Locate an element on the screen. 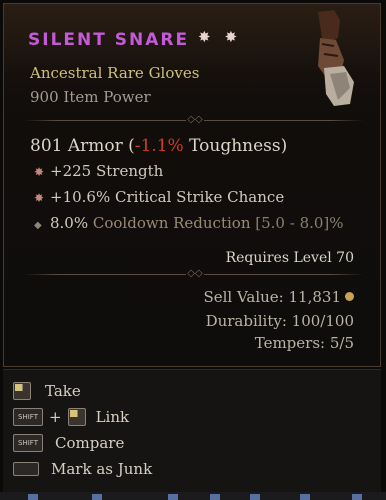  affix-cooldown: ◆ 8.0% Cooldown Reduction [5.0 - 8.0]% is located at coordinates (189, 223).